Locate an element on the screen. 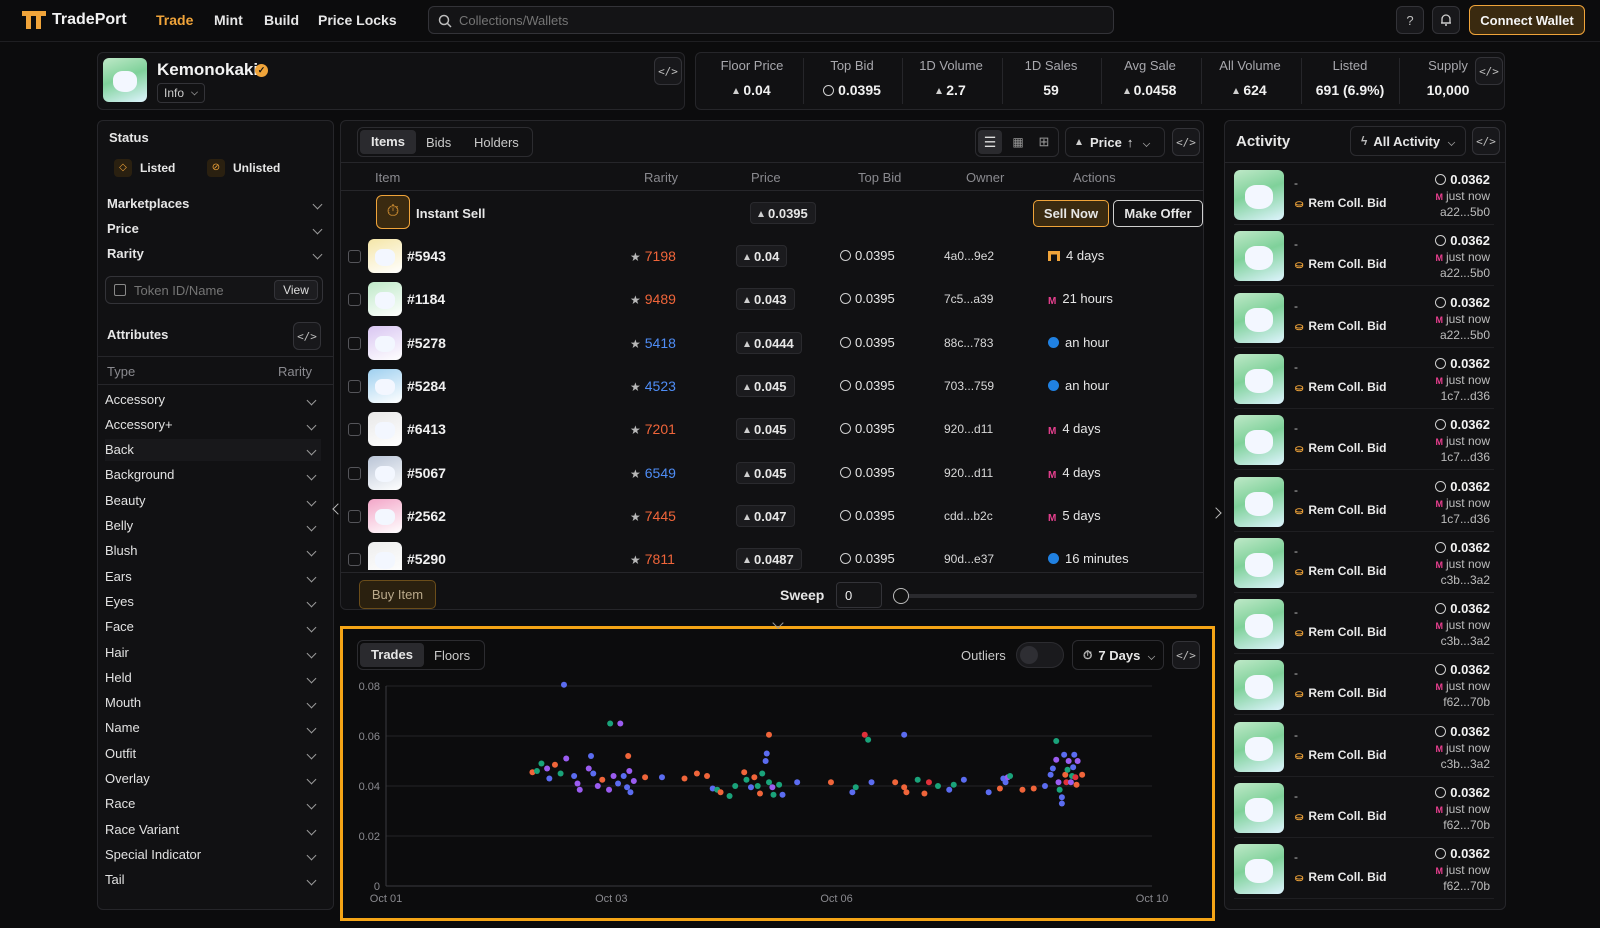 The width and height of the screenshot is (1600, 928). attribute-background: Background is located at coordinates (213, 475).